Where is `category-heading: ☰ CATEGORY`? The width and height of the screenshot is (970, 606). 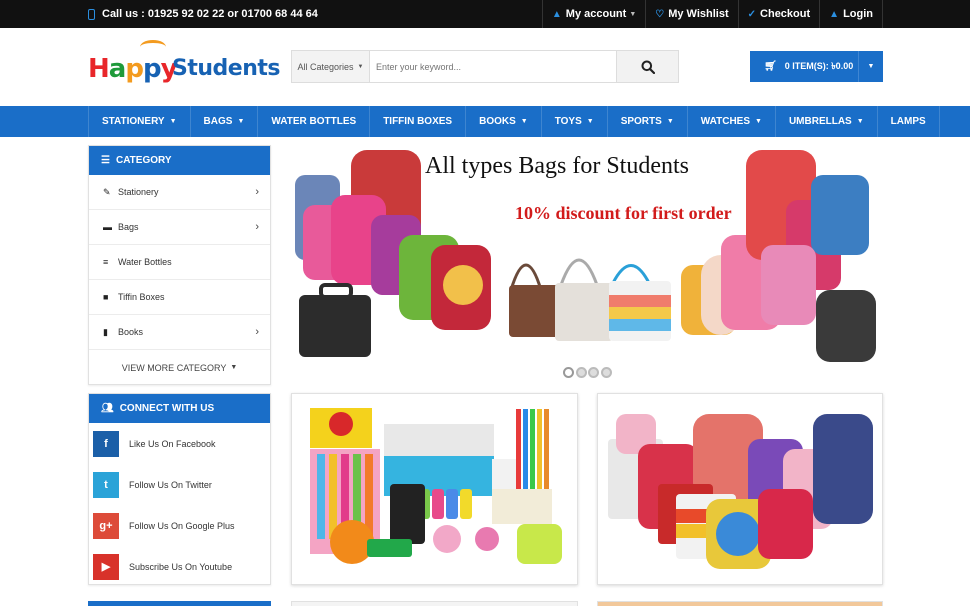 category-heading: ☰ CATEGORY is located at coordinates (179, 160).